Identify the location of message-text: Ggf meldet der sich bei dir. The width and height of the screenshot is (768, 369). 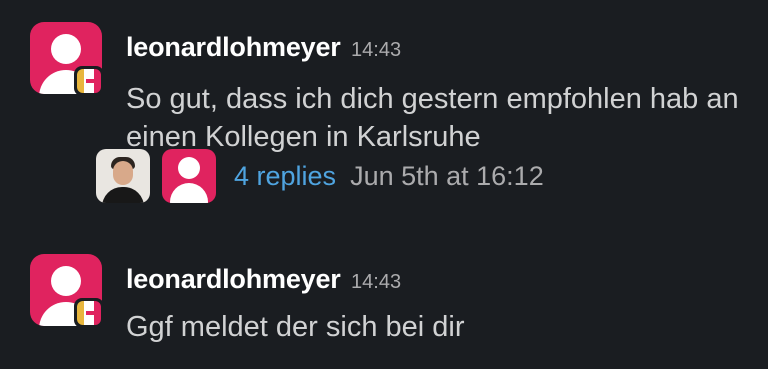
(295, 327).